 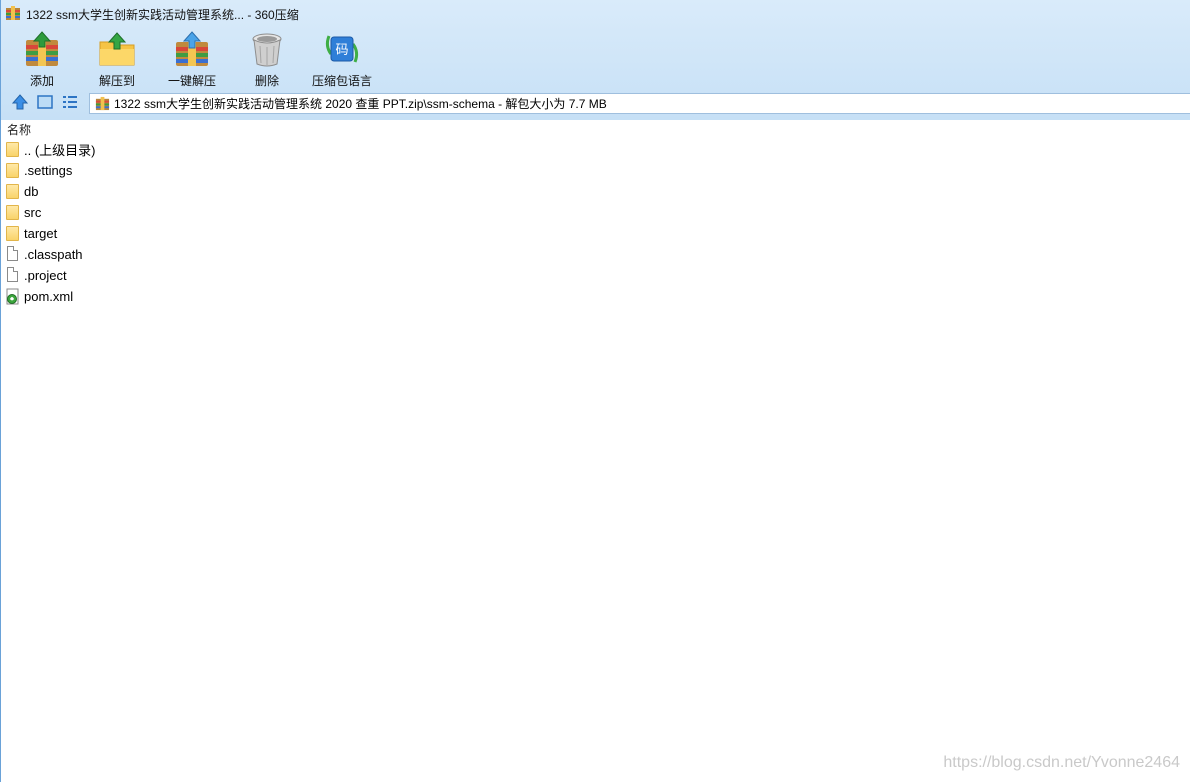 I want to click on add-button: 添加, so click(x=42, y=59).